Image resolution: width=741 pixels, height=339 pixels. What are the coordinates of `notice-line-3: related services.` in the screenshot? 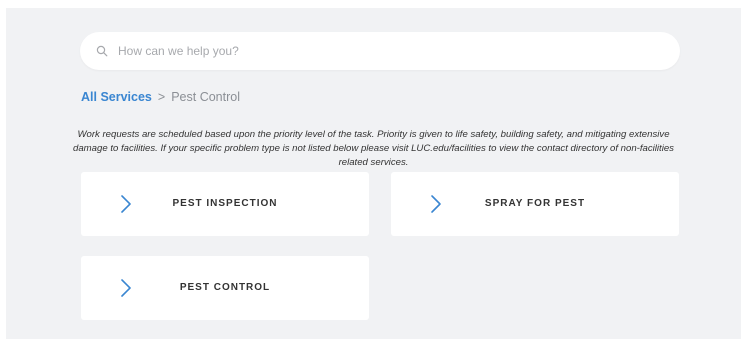 It's located at (373, 162).